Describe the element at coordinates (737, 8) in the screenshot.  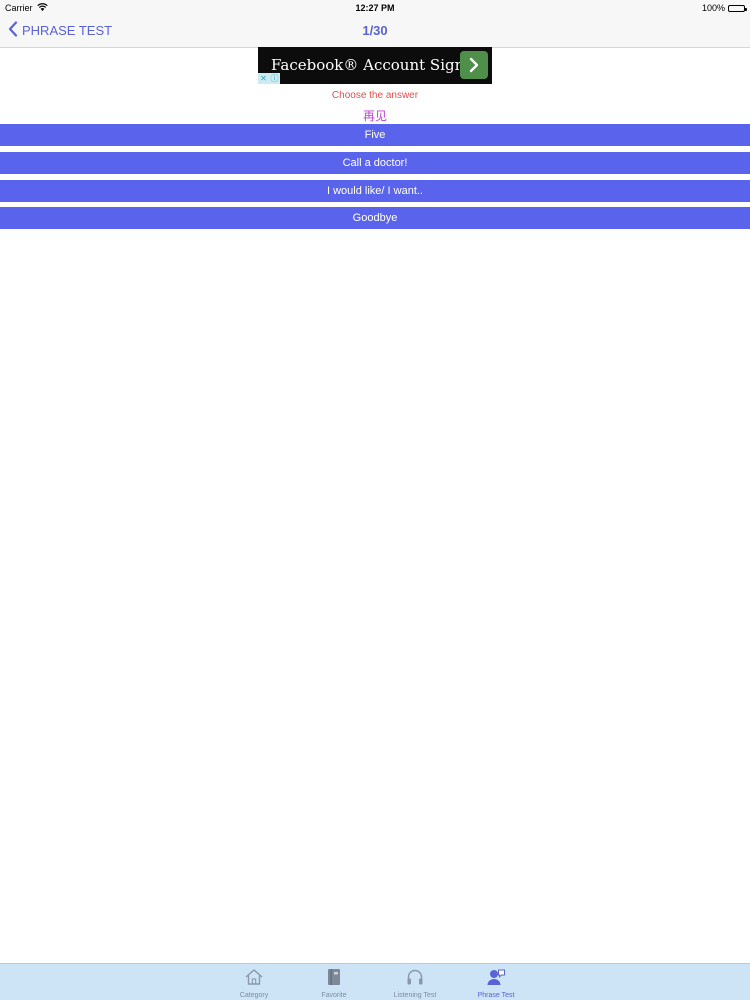
I see `battery-icon` at that location.